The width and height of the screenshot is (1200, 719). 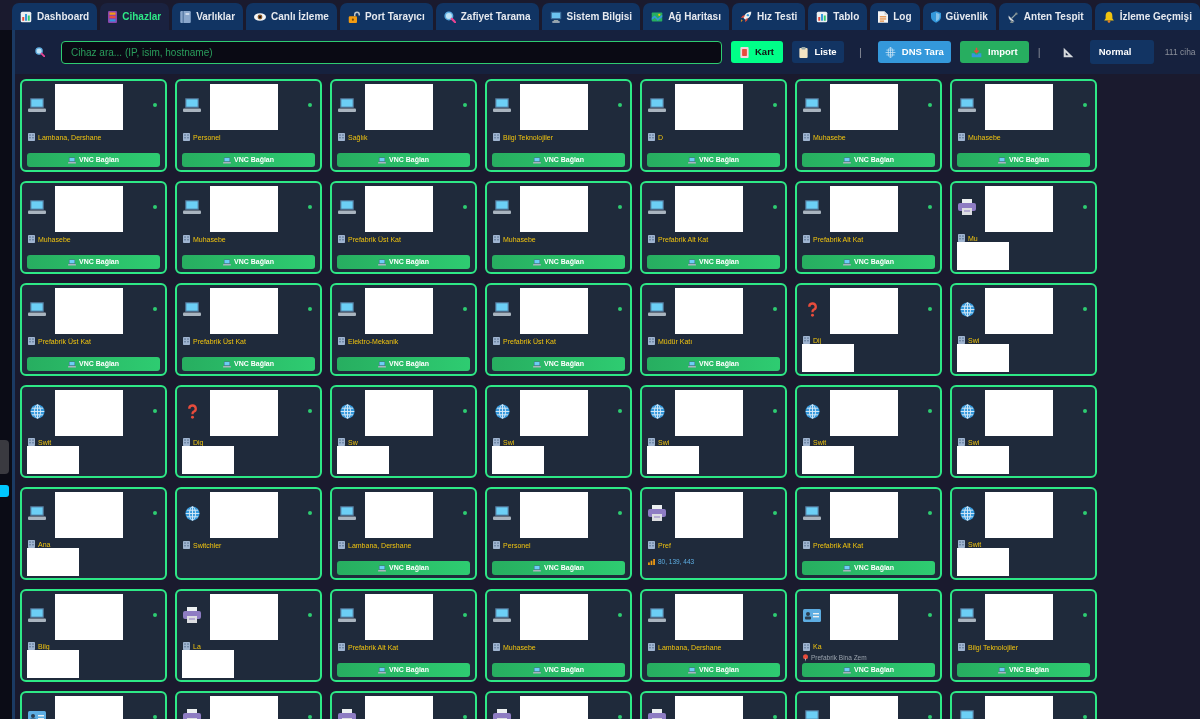 What do you see at coordinates (805, 658) in the screenshot?
I see `pin-icon` at bounding box center [805, 658].